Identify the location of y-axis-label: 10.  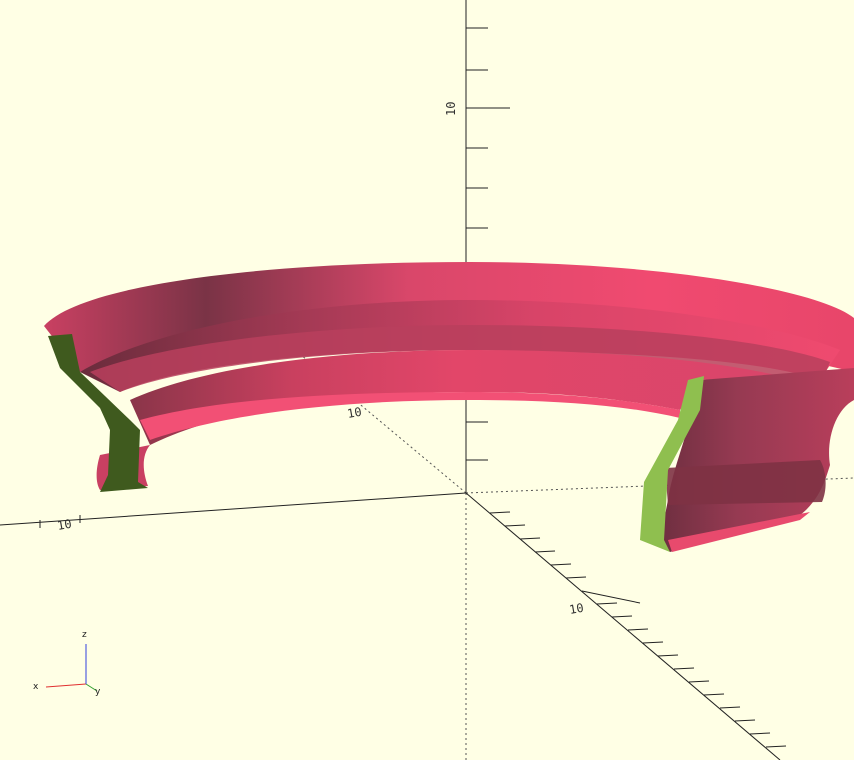
(576, 609).